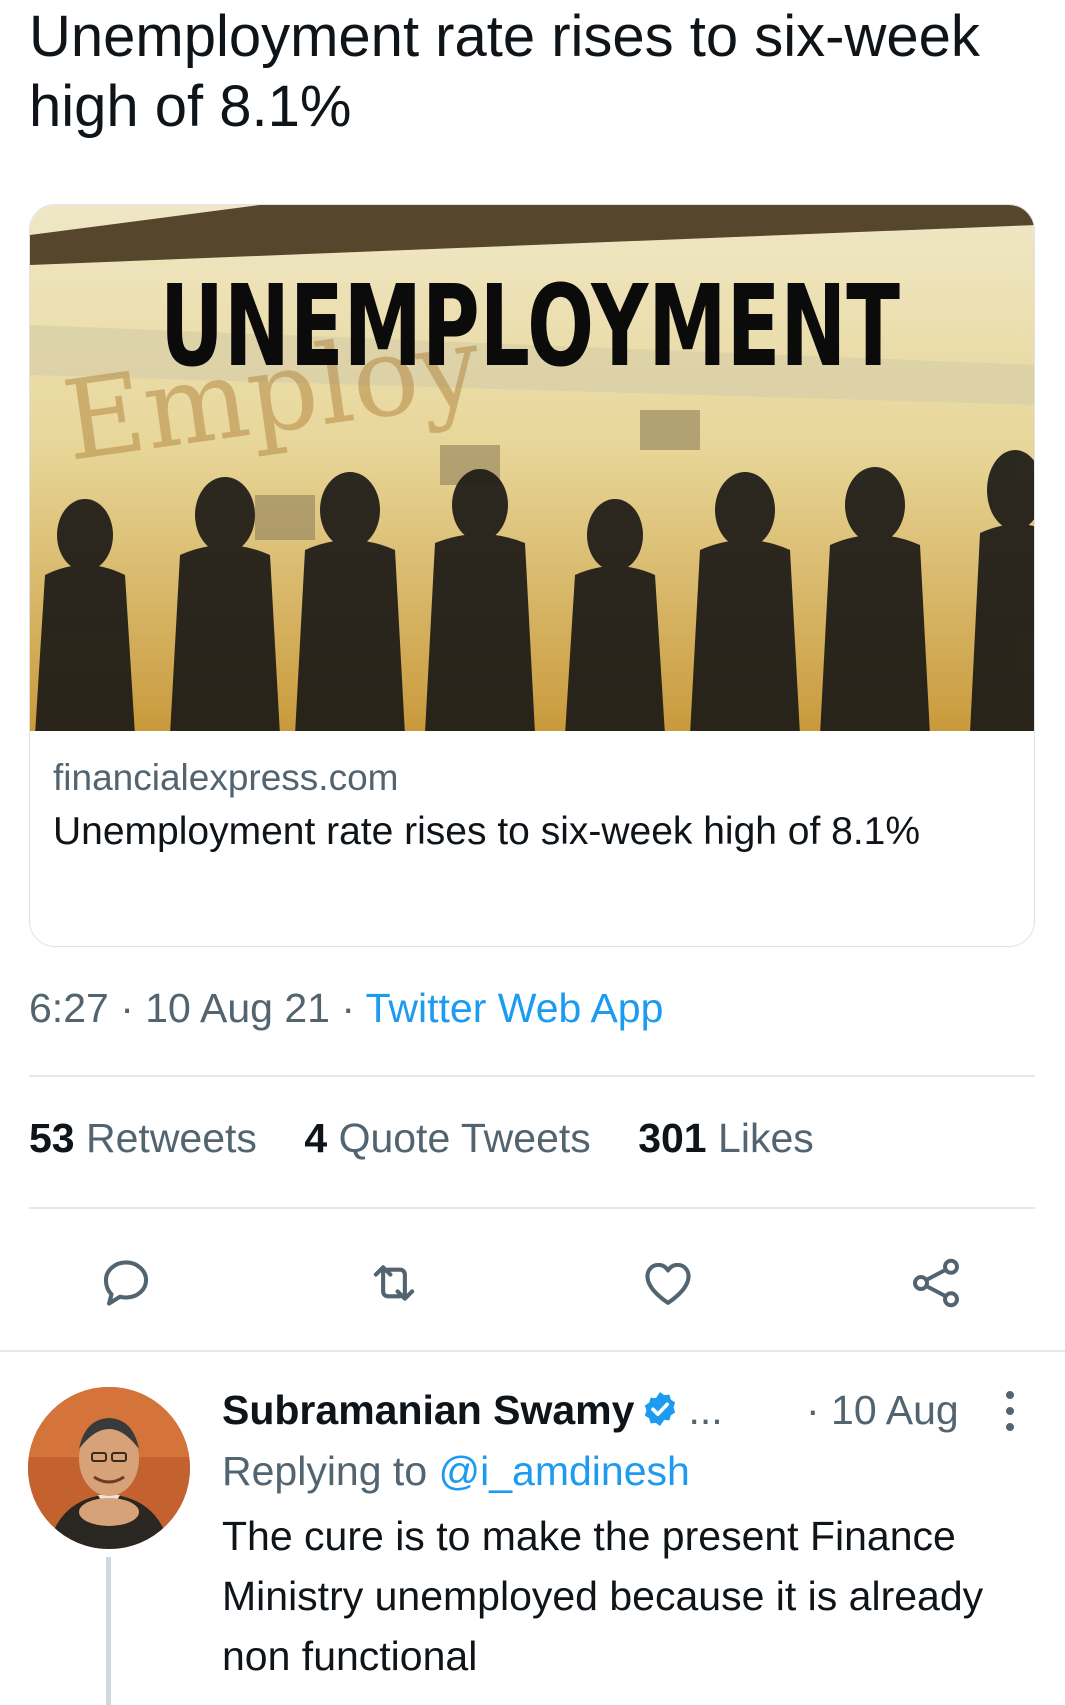  I want to click on more-options-icon, so click(1010, 1411).